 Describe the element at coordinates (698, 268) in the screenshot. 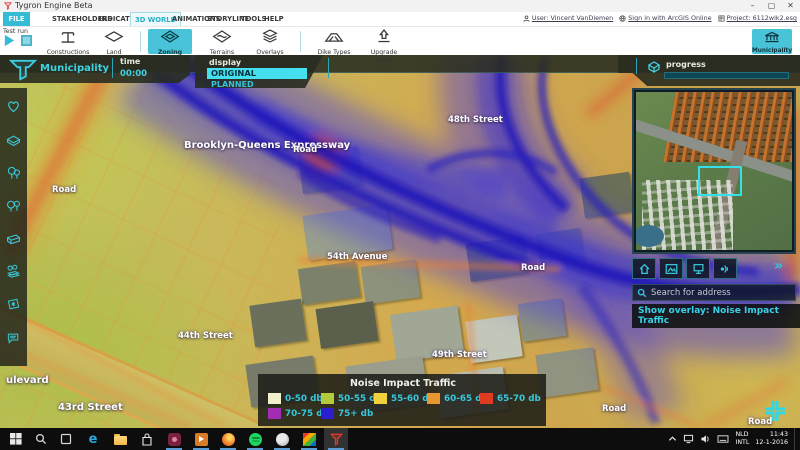

I see `screen-button` at that location.